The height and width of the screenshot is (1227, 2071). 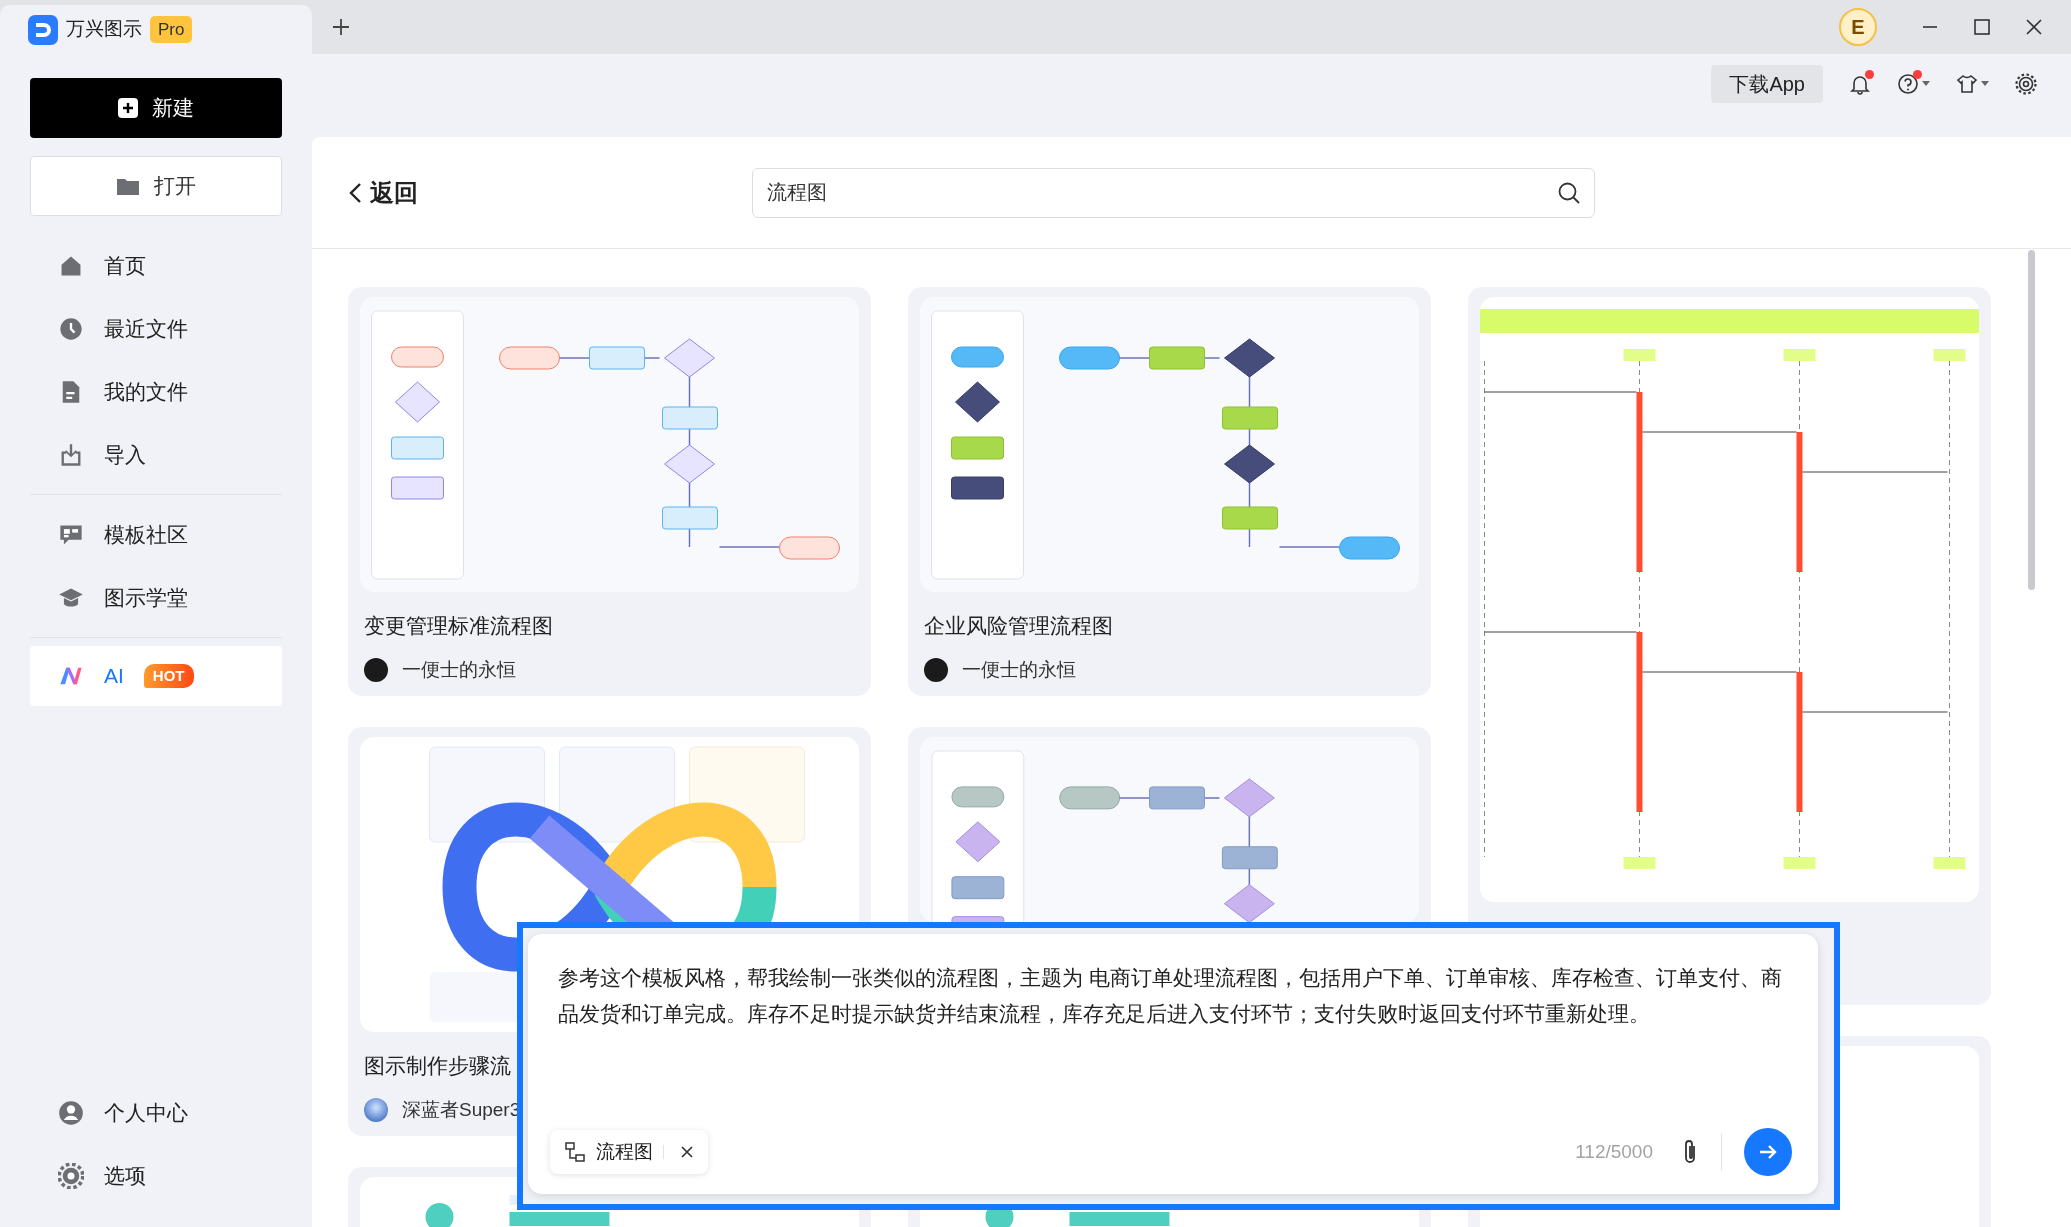 I want to click on template-title: 图示制作步骤流, so click(x=438, y=1066).